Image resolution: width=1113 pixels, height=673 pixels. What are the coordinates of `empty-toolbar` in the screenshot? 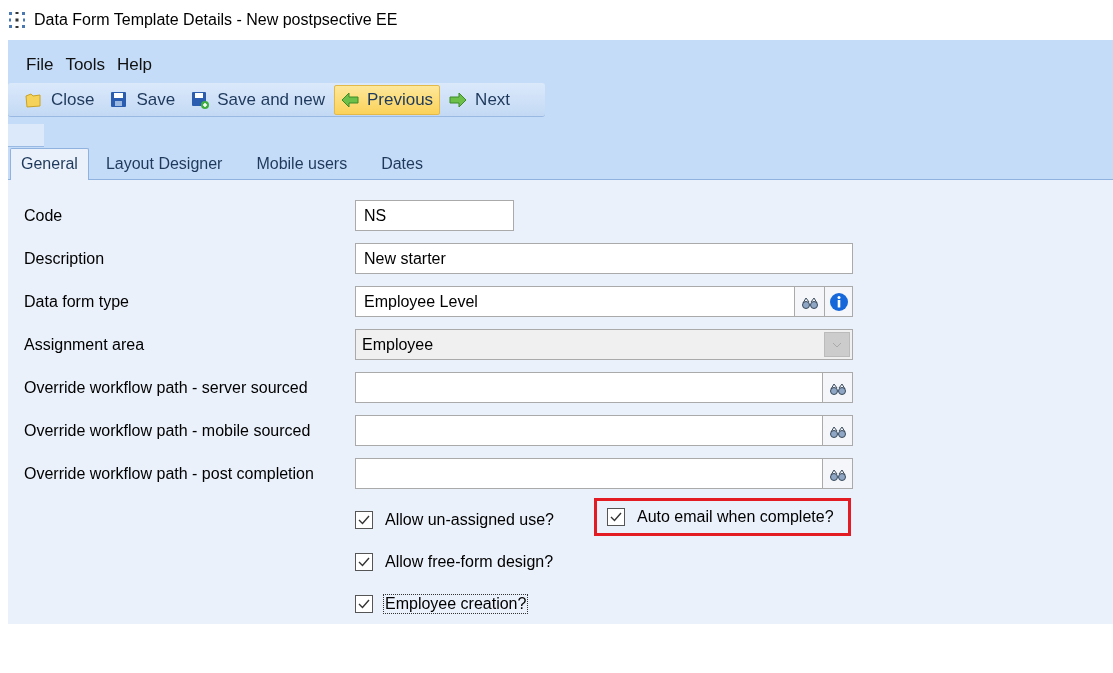 It's located at (26, 135).